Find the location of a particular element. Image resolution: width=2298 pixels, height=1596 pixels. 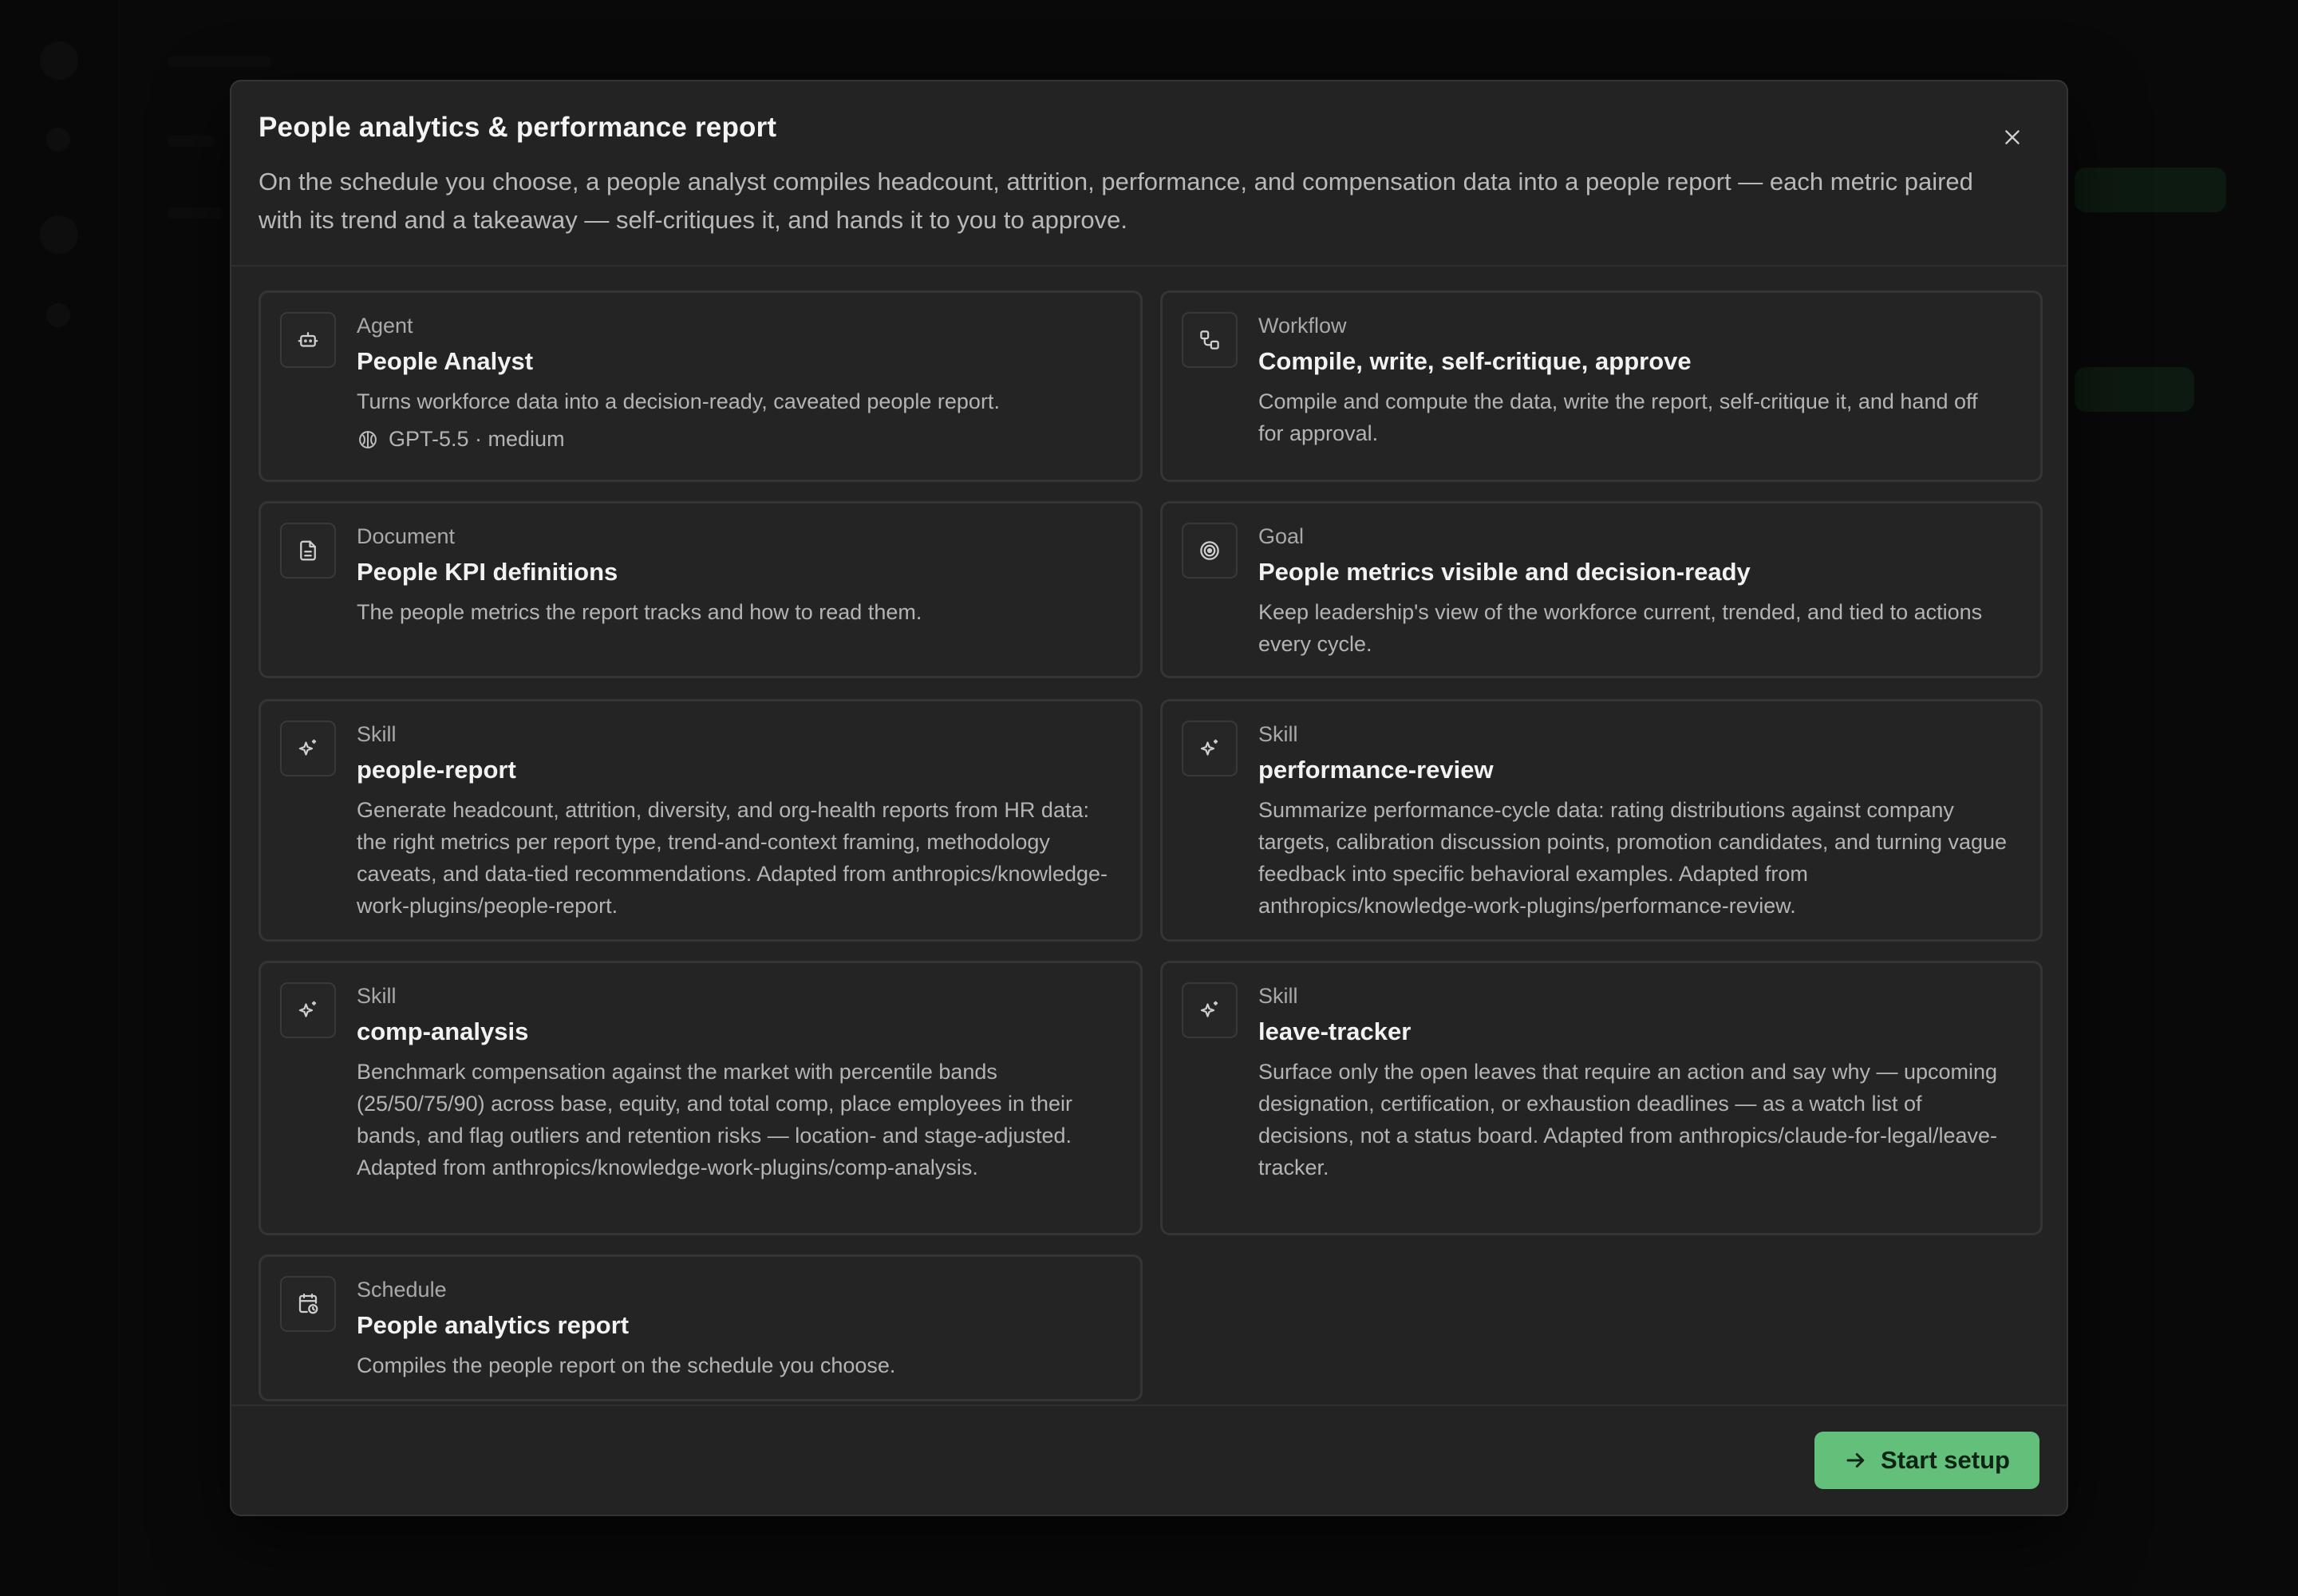

card-title: performance-review is located at coordinates (1376, 770).